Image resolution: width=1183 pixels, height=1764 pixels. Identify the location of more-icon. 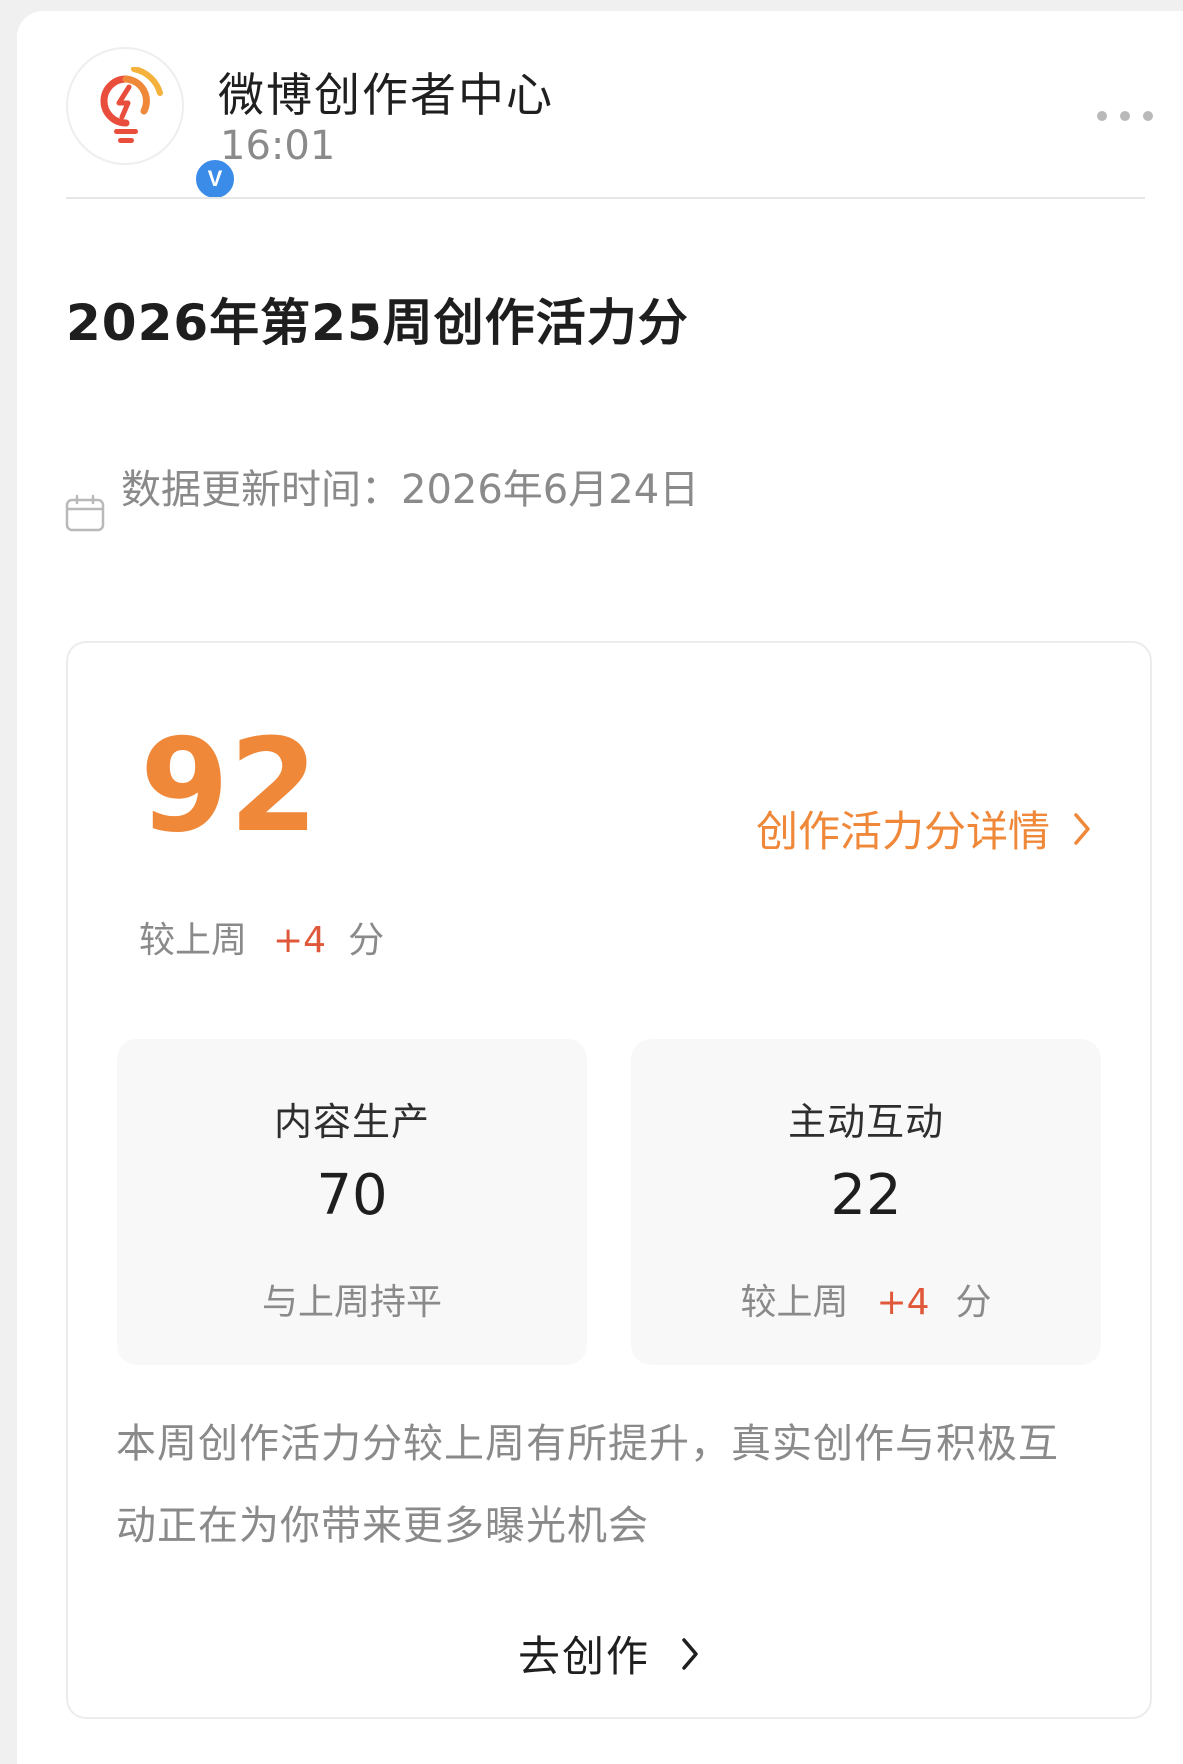
(1125, 116).